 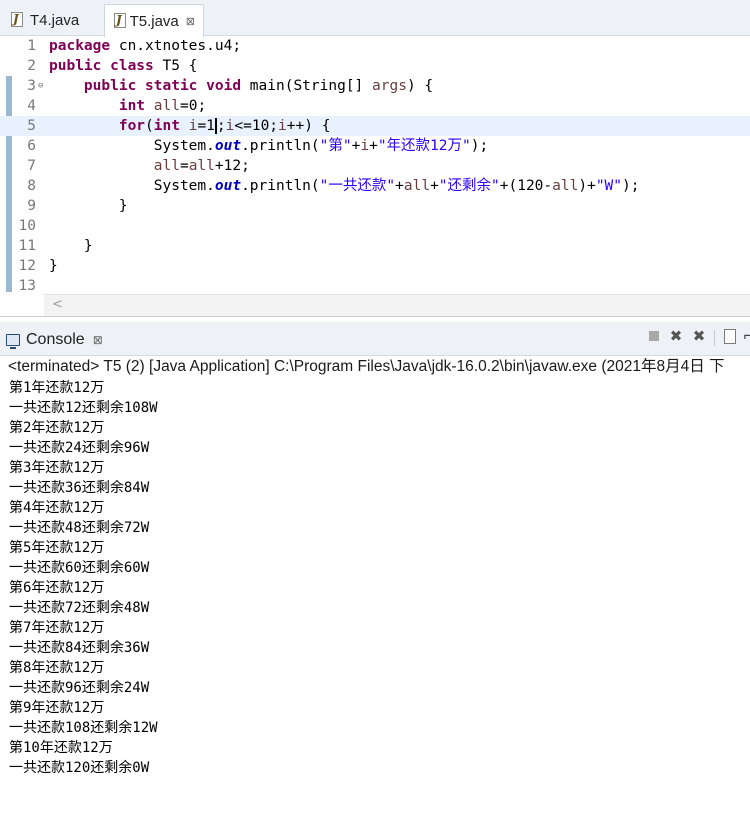 I want to click on line-number: 11, so click(x=27, y=246).